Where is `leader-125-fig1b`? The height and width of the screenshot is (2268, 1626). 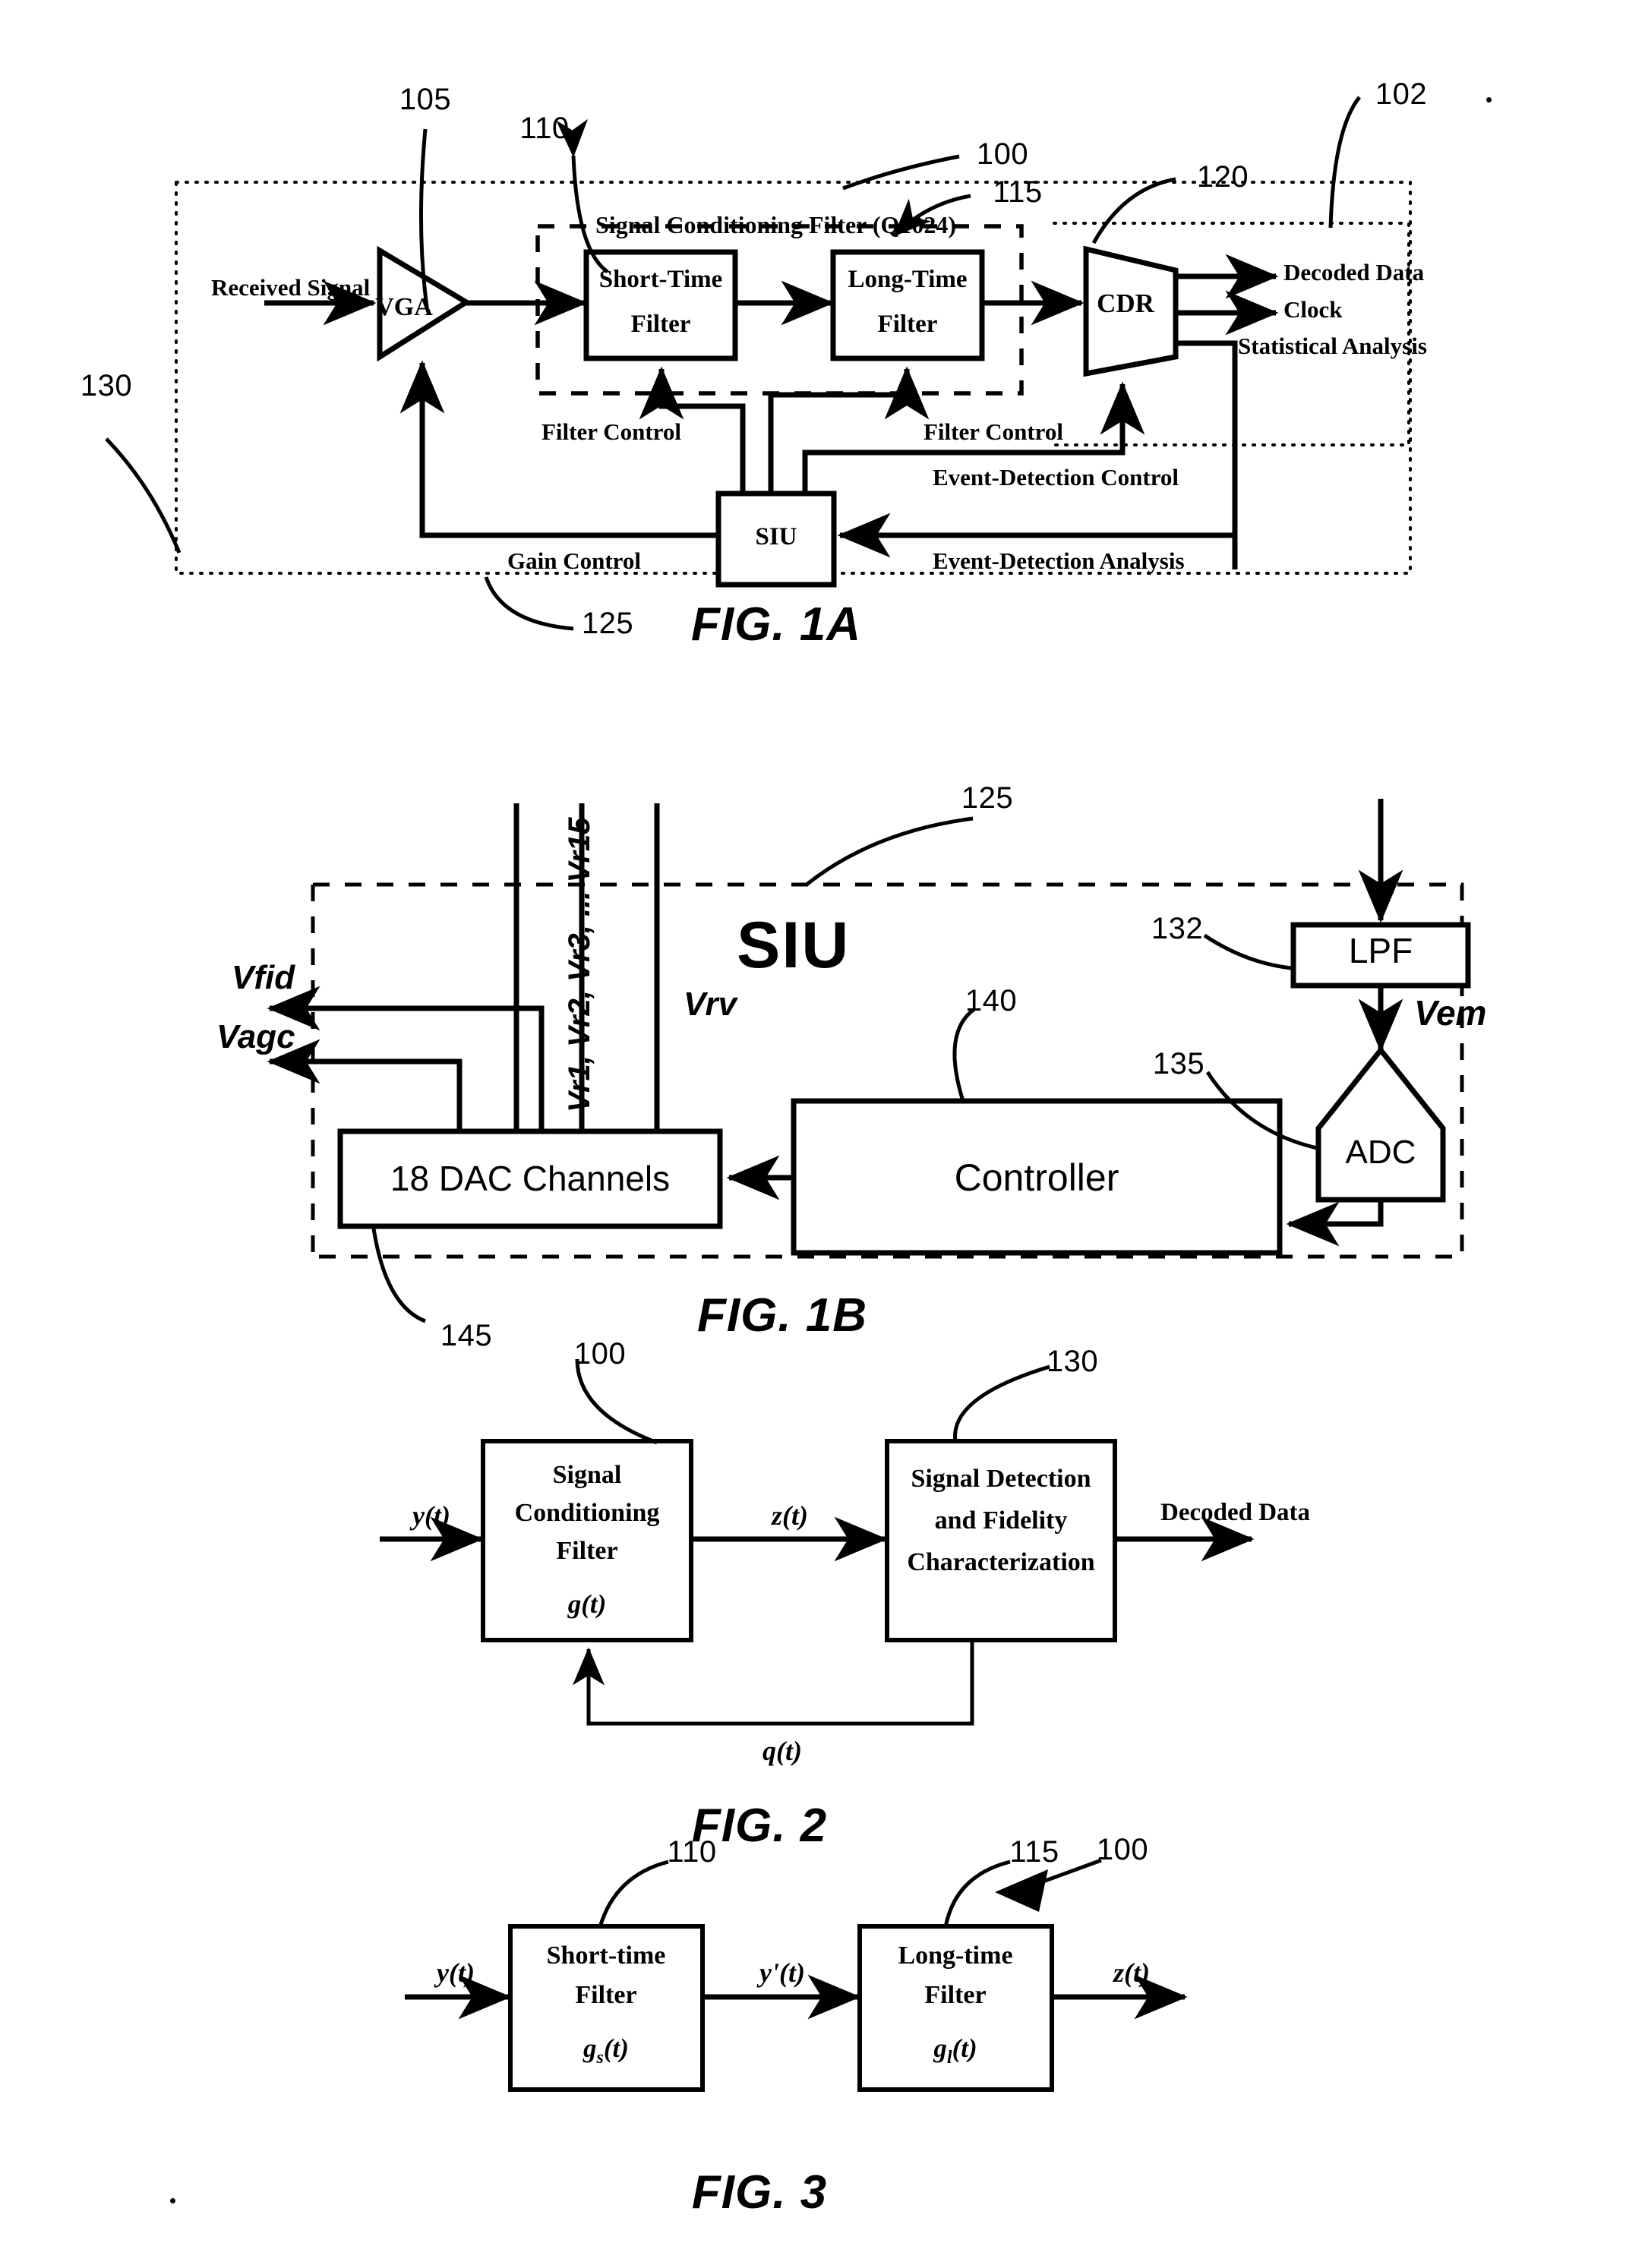 leader-125-fig1b is located at coordinates (890, 851).